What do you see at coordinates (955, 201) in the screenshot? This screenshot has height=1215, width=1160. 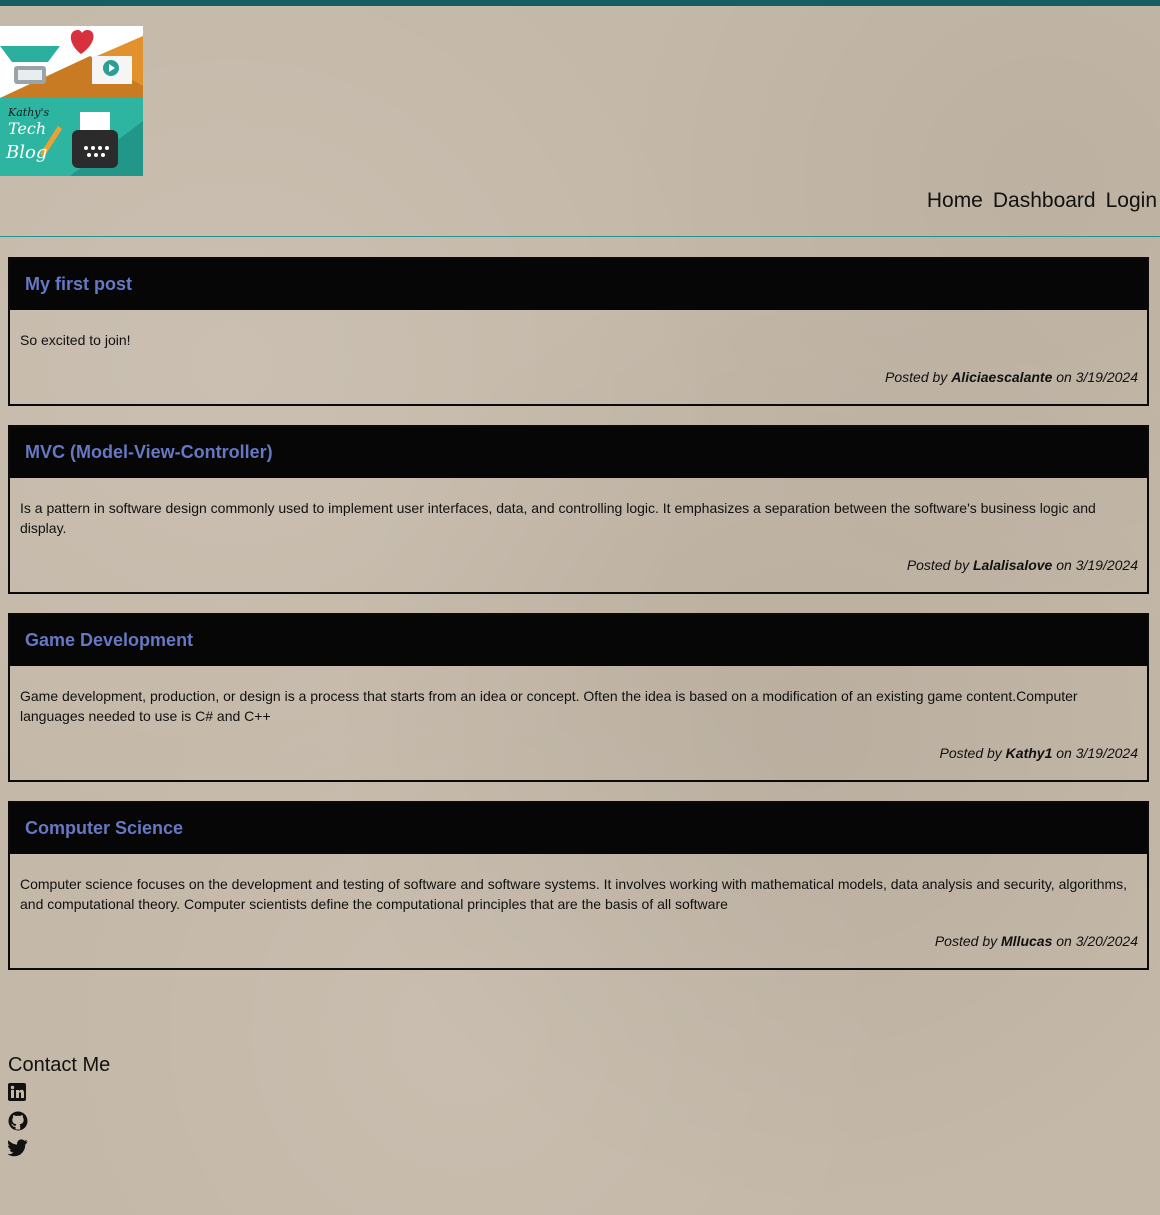 I see `nav-home-link: Home` at bounding box center [955, 201].